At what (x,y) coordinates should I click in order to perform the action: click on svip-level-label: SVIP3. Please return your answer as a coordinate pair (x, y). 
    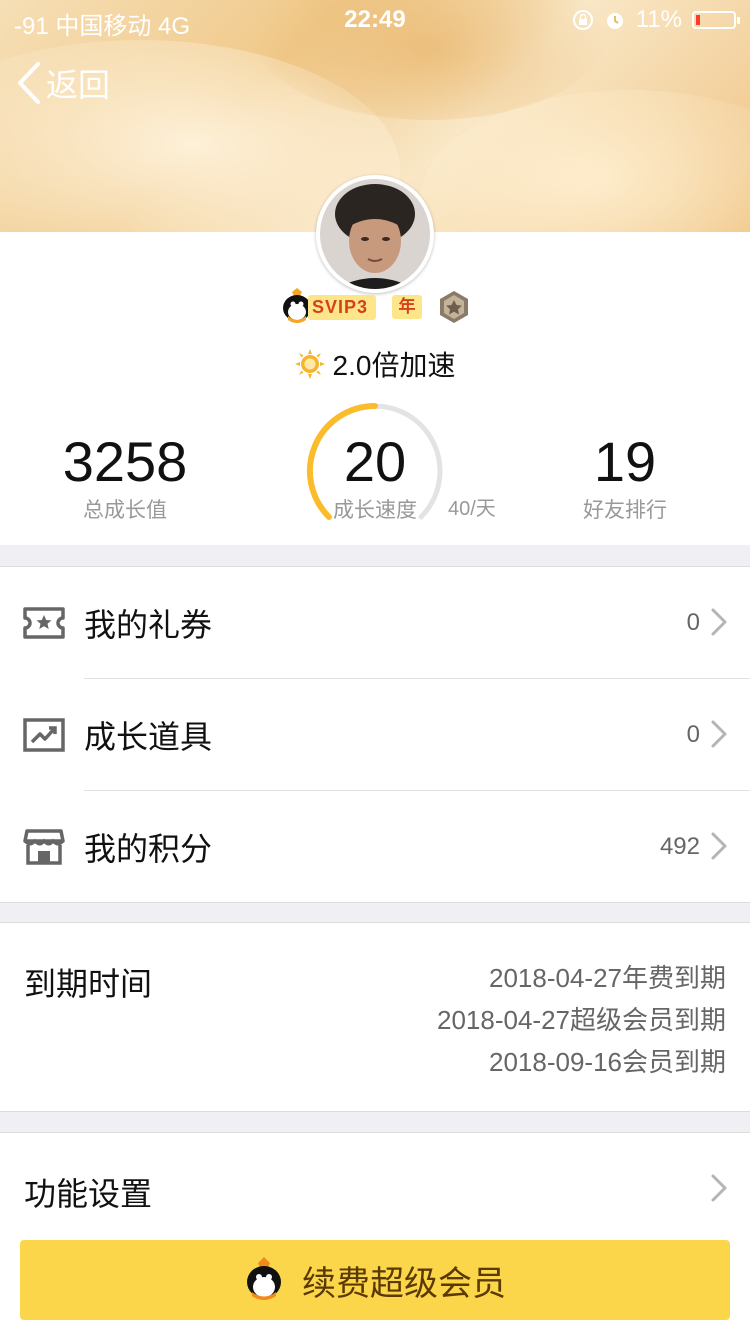
    Looking at the image, I should click on (342, 307).